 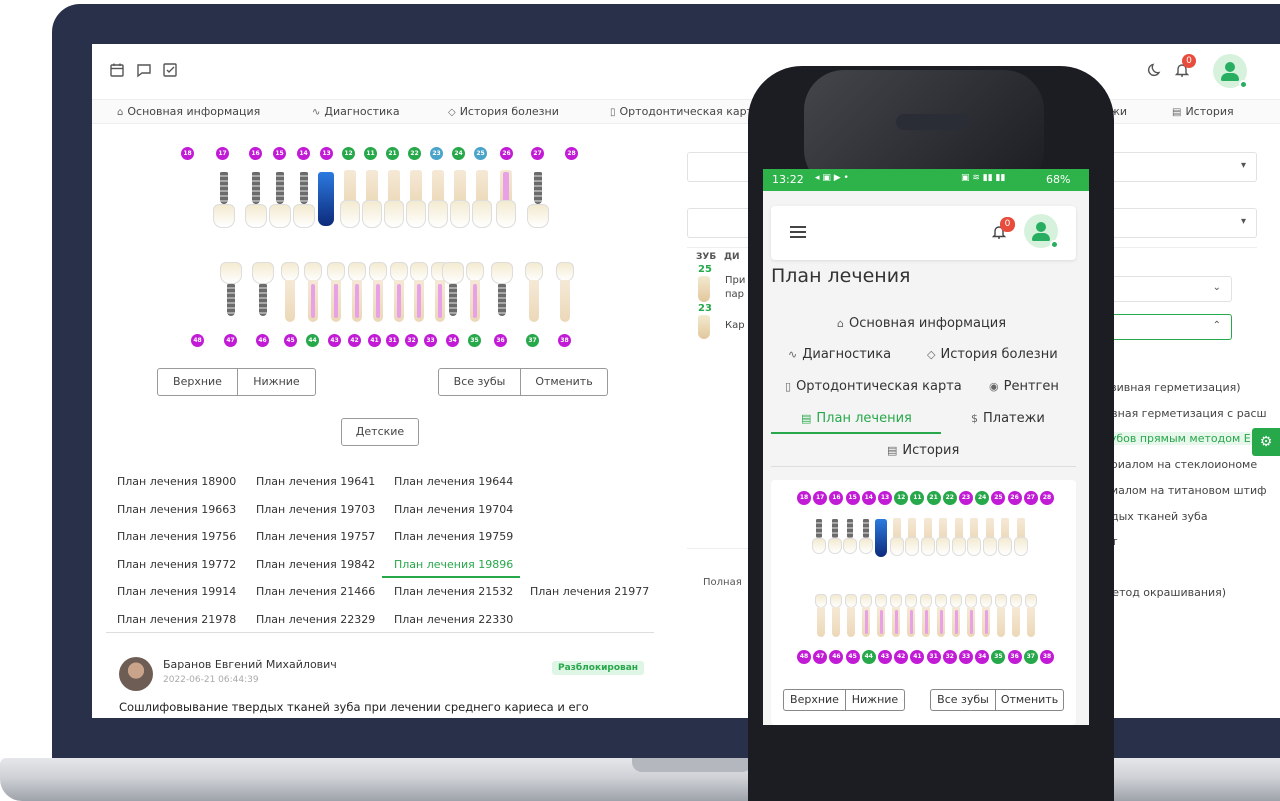 I want to click on hamburger-icon, so click(x=798, y=232).